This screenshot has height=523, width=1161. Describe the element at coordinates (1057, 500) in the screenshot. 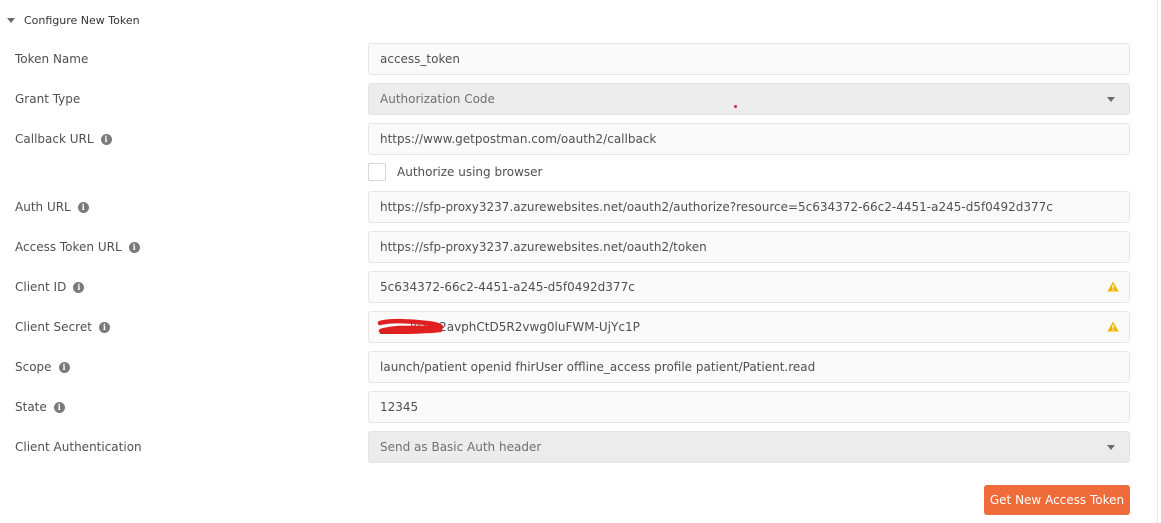

I see `get-new-access-token-button: Get New Access Token` at that location.